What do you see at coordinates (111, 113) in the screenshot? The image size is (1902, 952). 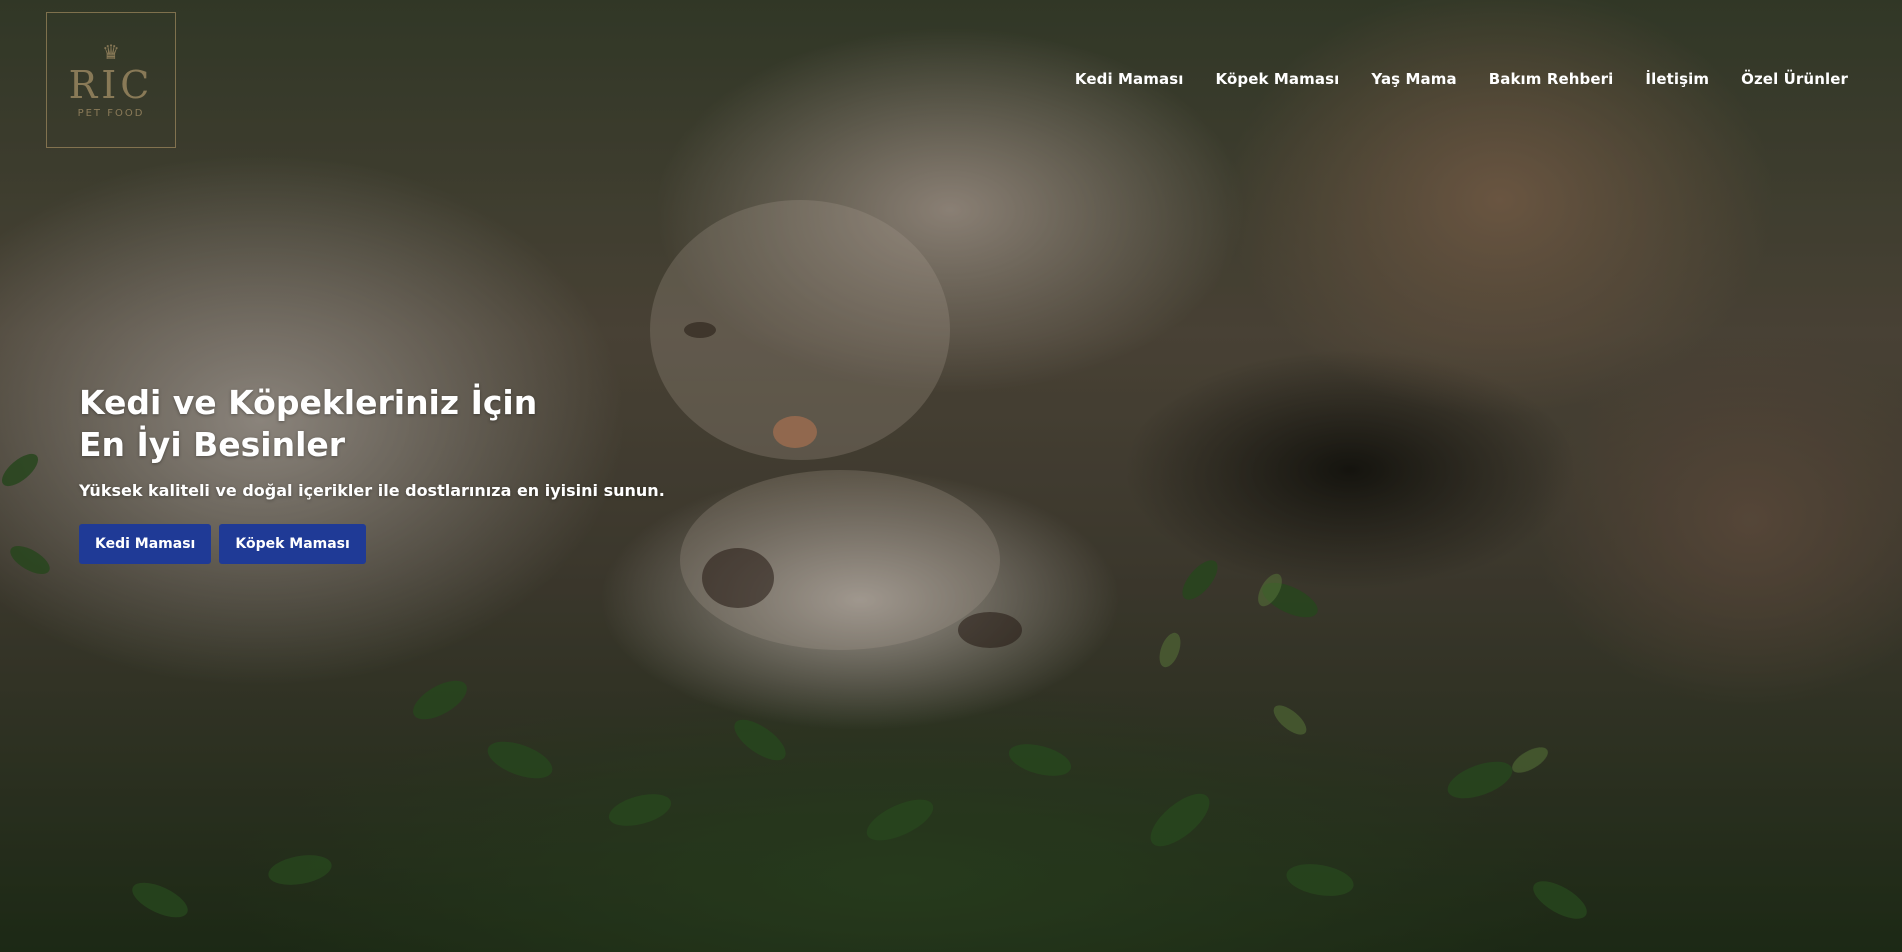 I see `logo-subtext: PET FOOD` at bounding box center [111, 113].